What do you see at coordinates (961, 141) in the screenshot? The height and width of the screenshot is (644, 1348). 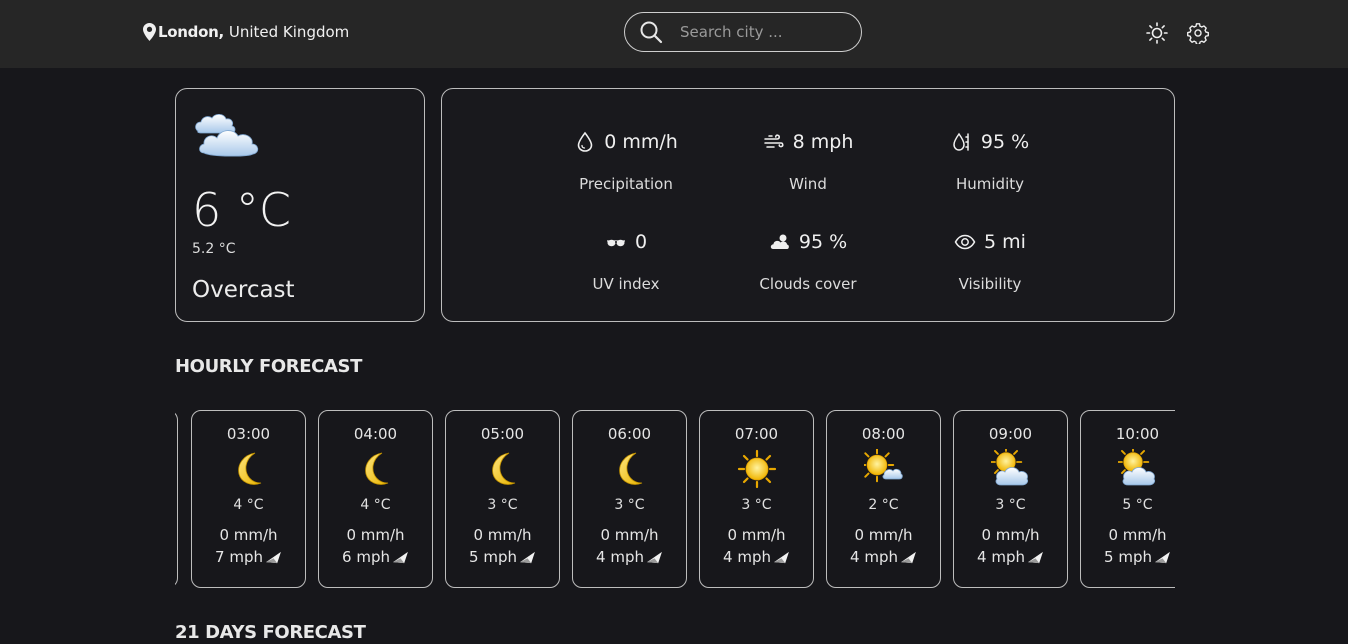 I see `humidity-icon` at bounding box center [961, 141].